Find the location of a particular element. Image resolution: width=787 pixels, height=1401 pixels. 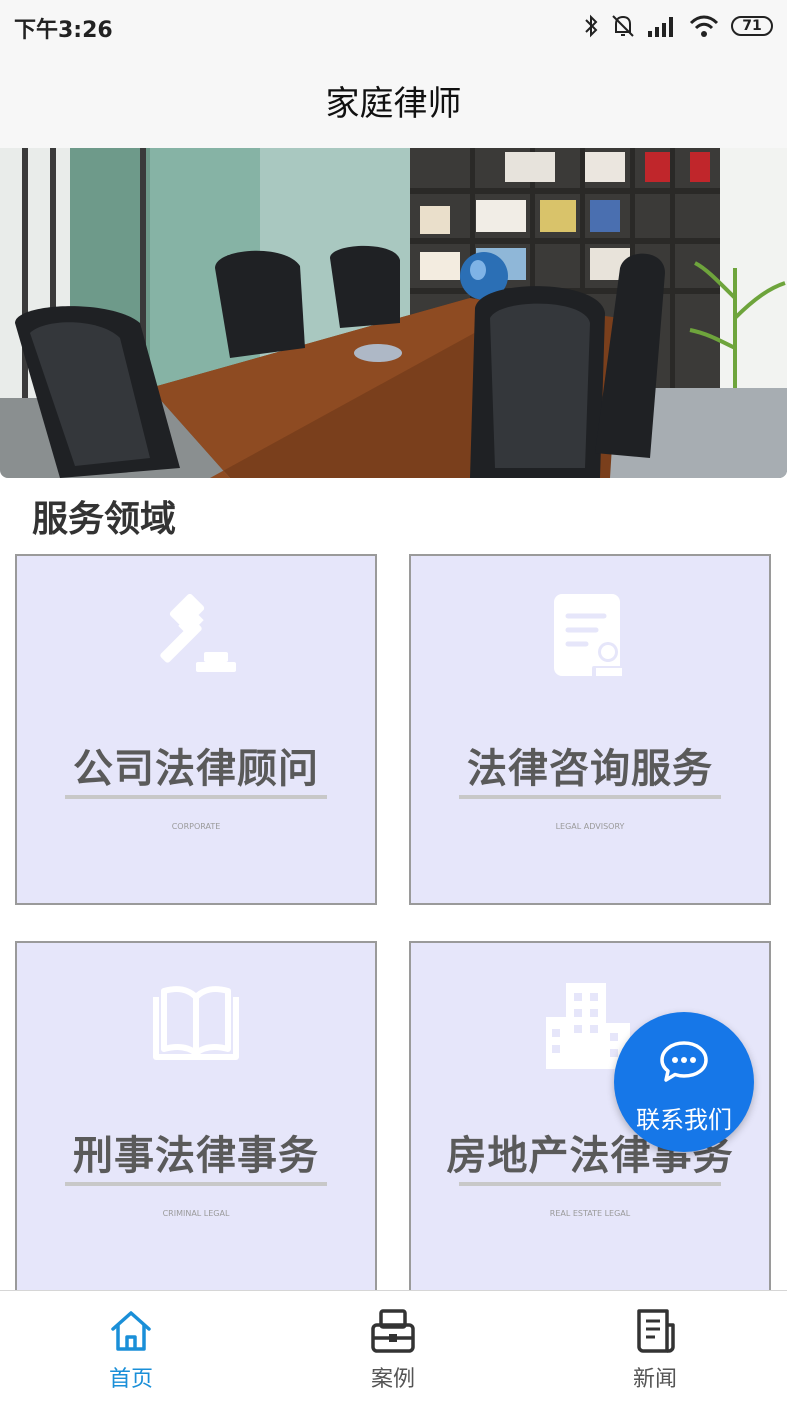

bottom-tab-bar: 首页 案例 新闻 is located at coordinates (393, 1345).